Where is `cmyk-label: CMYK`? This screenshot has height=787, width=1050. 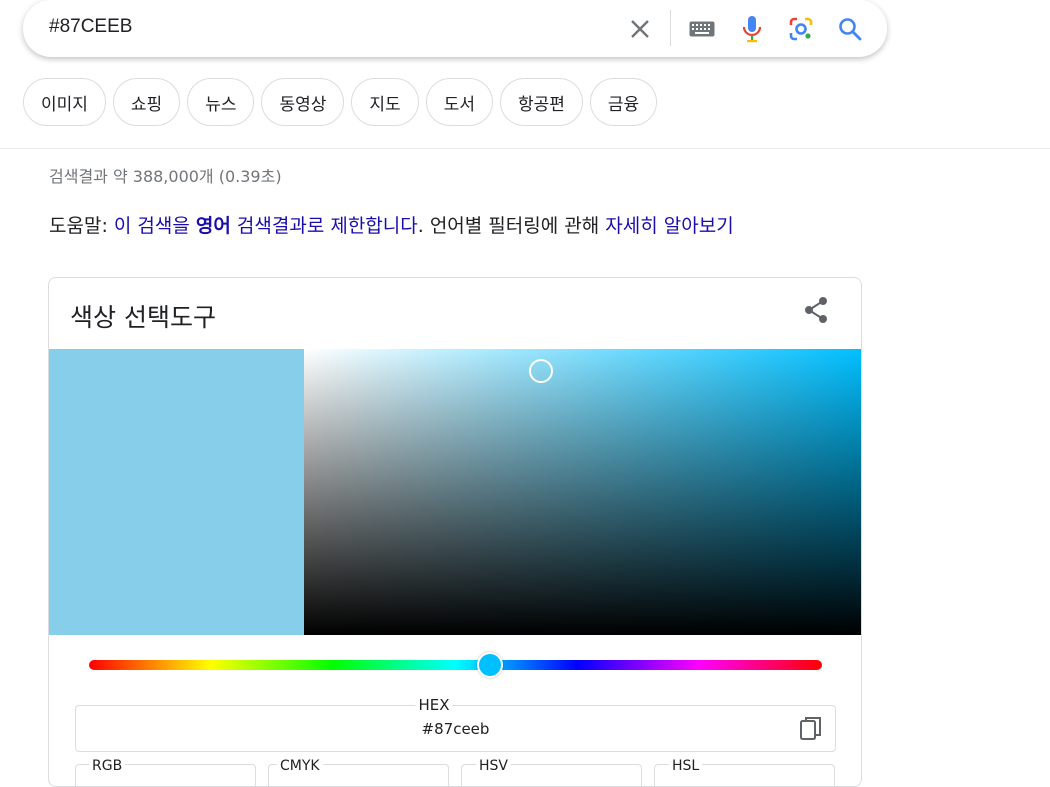 cmyk-label: CMYK is located at coordinates (300, 766).